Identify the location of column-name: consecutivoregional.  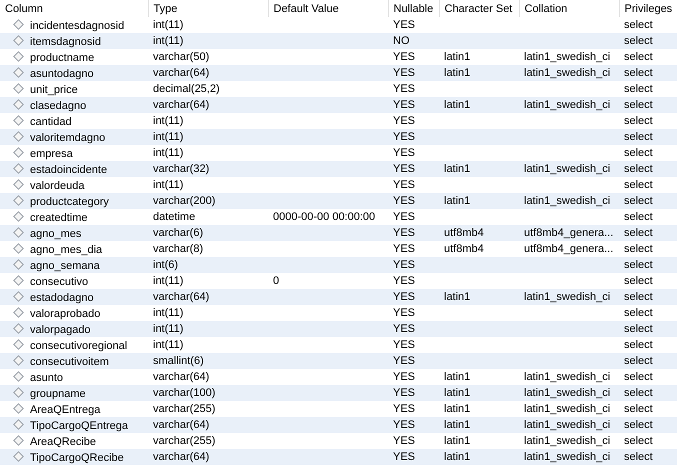
(79, 346).